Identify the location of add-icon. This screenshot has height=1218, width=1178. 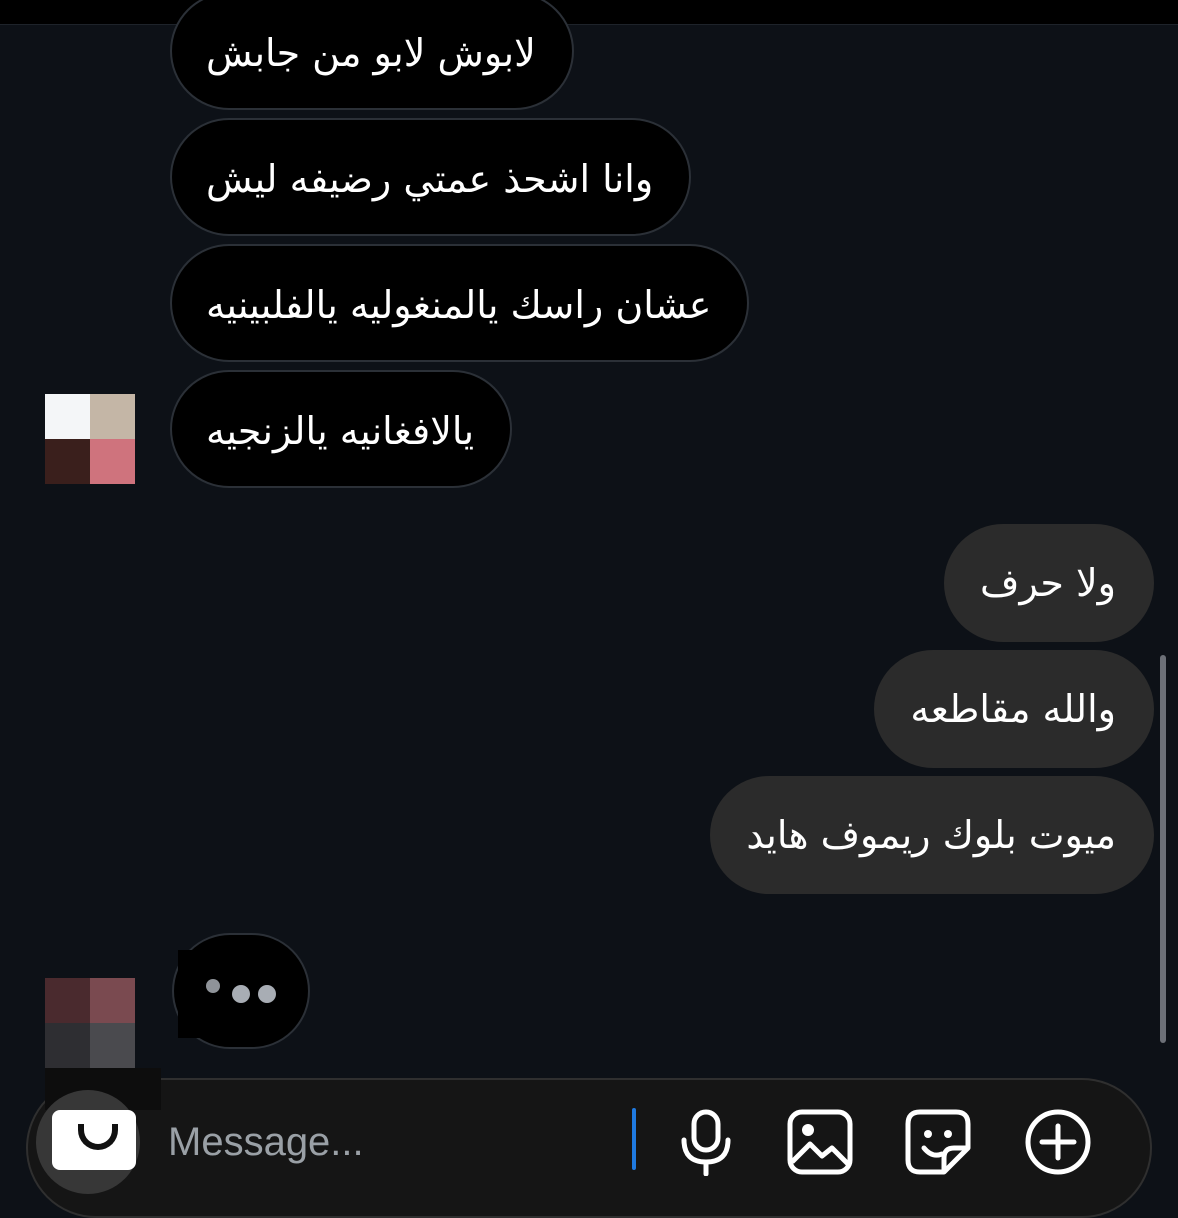
(1058, 1142).